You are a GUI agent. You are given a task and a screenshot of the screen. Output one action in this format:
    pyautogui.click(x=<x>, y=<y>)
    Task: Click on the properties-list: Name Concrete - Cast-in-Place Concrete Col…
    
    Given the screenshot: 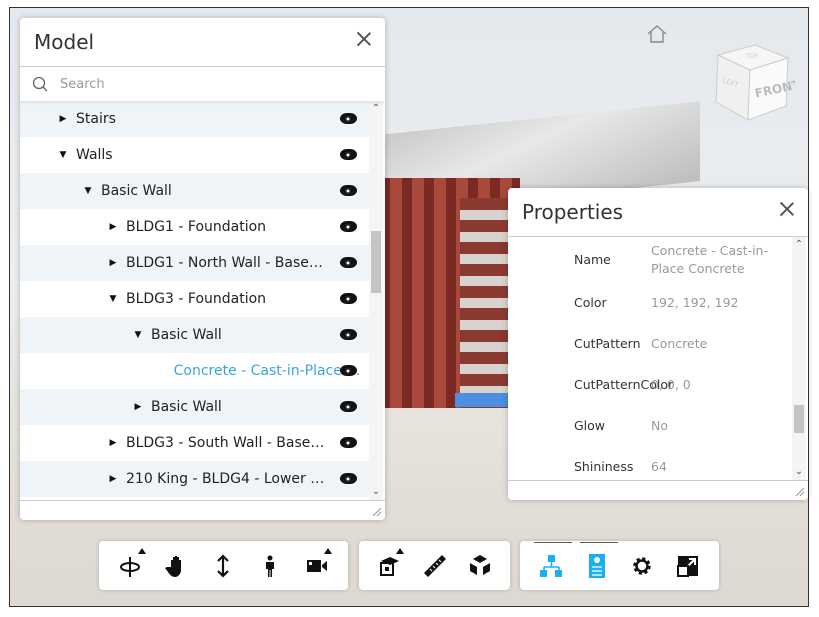 What is the action you would take?
    pyautogui.click(x=650, y=359)
    